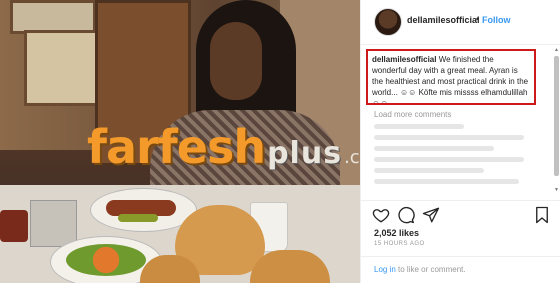 This screenshot has height=284, width=560. I want to click on login-prompt-text: to like or comment., so click(430, 269).